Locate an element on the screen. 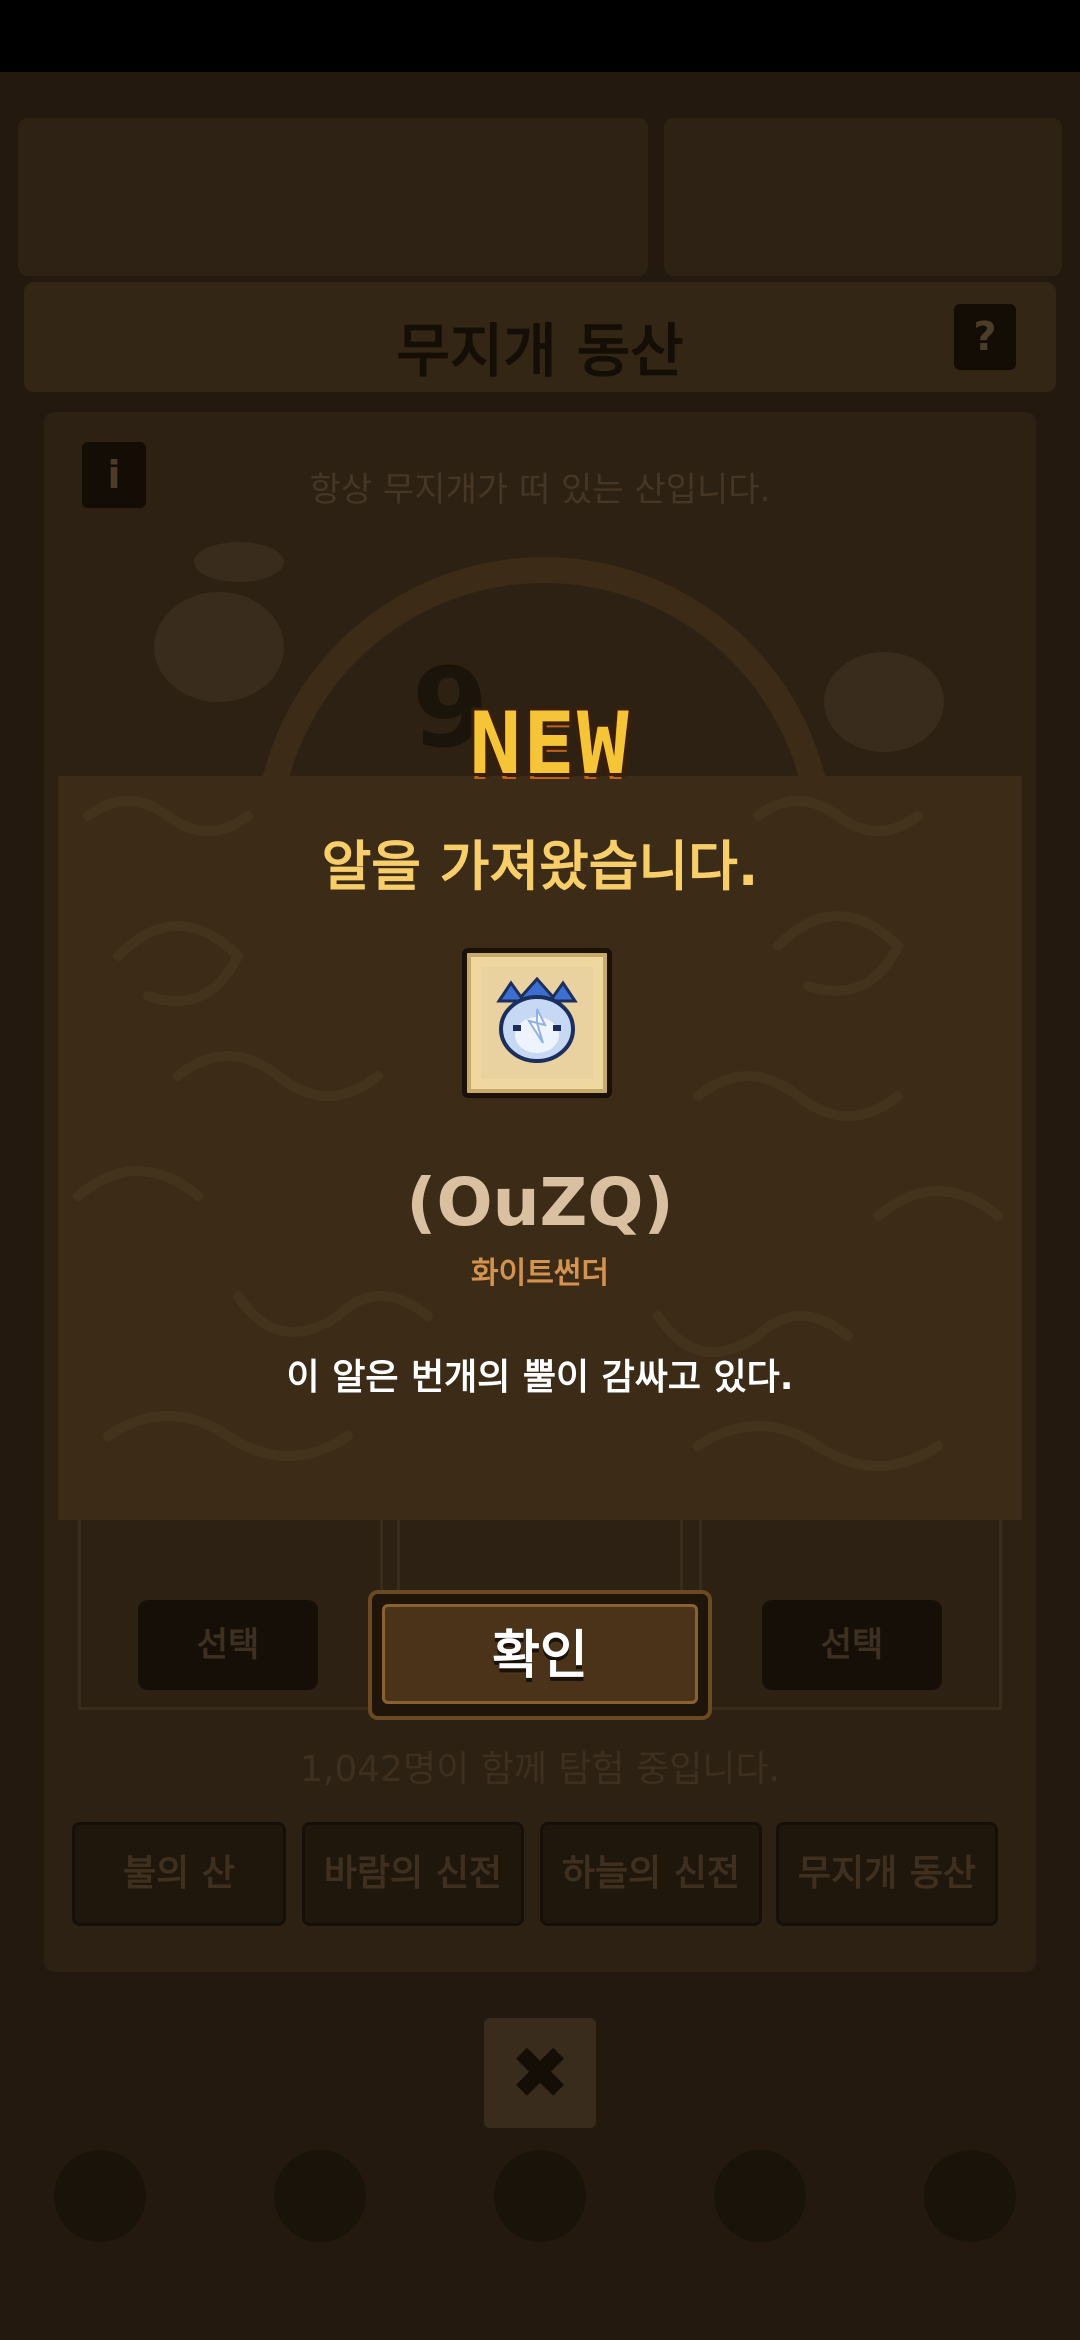 This screenshot has width=1080, height=2340. location-description: 항상 무지개가 떠 있는 산입니다. is located at coordinates (540, 490).